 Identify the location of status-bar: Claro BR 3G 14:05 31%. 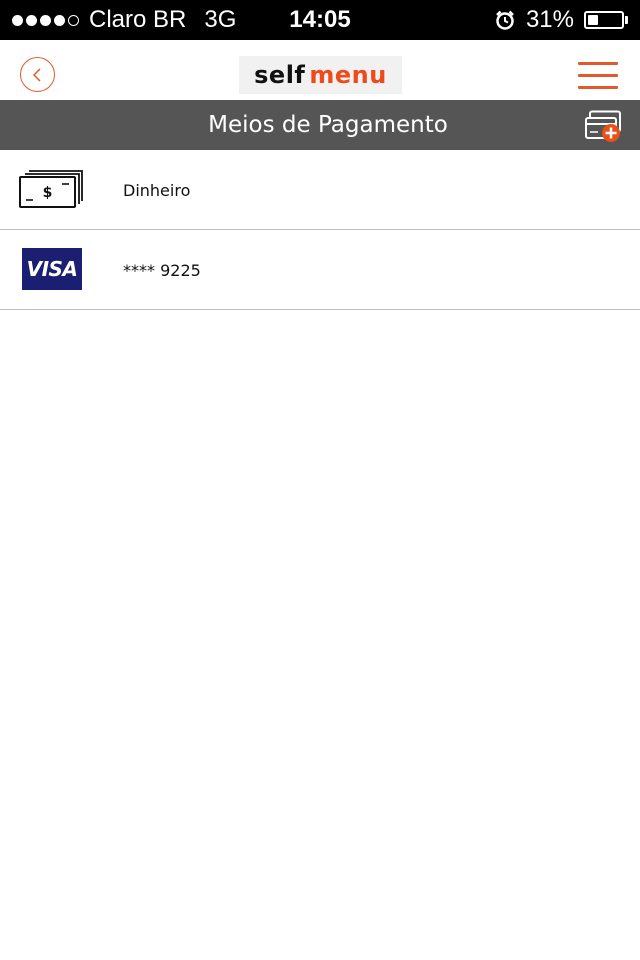
(320, 20).